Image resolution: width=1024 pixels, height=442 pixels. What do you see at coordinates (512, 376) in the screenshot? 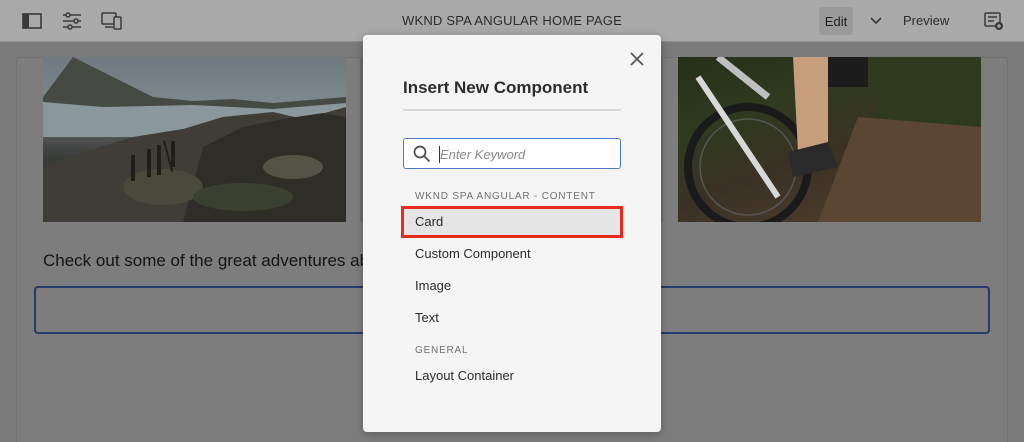
I see `component-item-layout-container: Layout Container` at bounding box center [512, 376].